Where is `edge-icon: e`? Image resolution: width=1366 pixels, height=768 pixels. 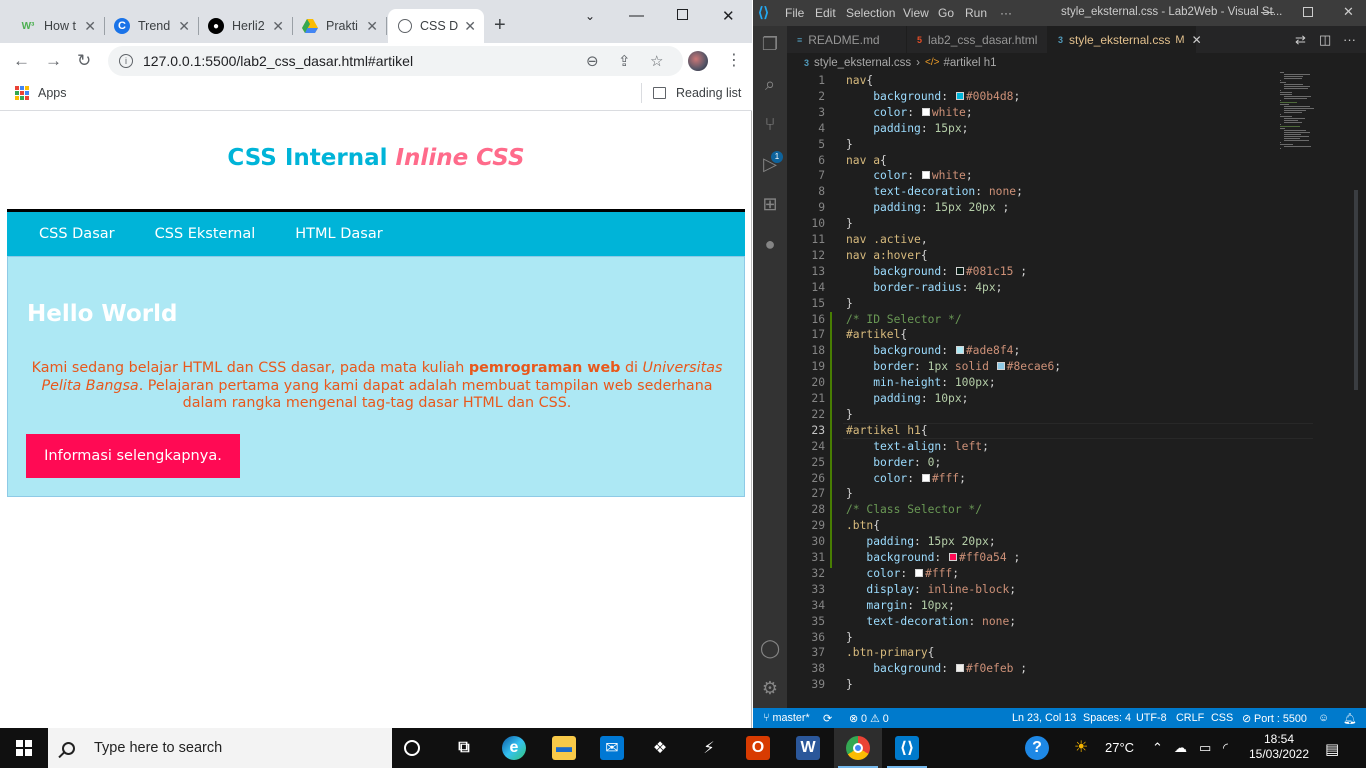 edge-icon: e is located at coordinates (514, 748).